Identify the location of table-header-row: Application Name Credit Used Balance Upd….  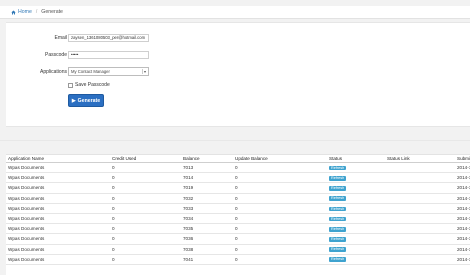
(238, 158).